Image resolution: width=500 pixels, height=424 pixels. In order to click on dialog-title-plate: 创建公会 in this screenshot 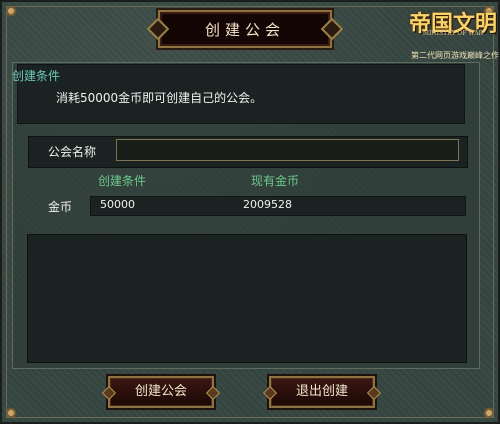, I will do `click(245, 29)`.